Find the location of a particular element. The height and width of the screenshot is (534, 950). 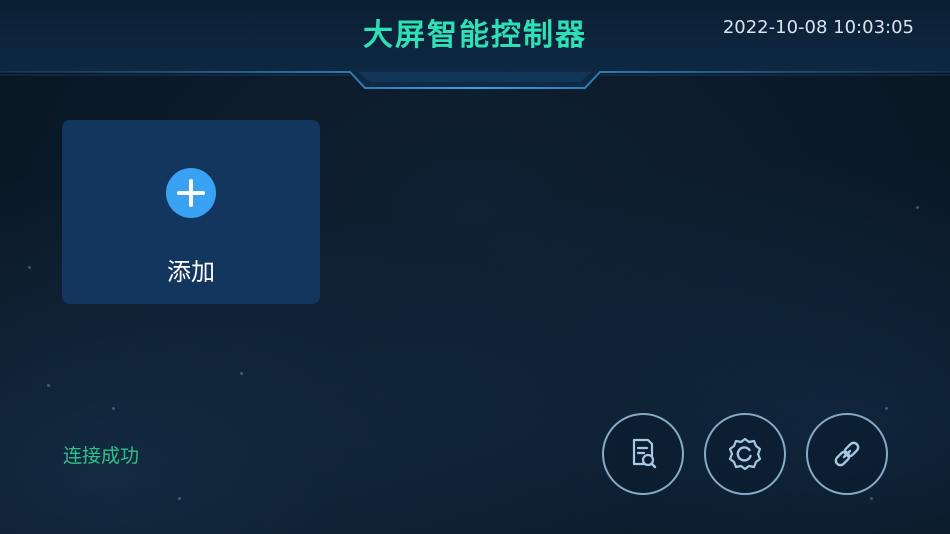

log-search-button is located at coordinates (643, 454).